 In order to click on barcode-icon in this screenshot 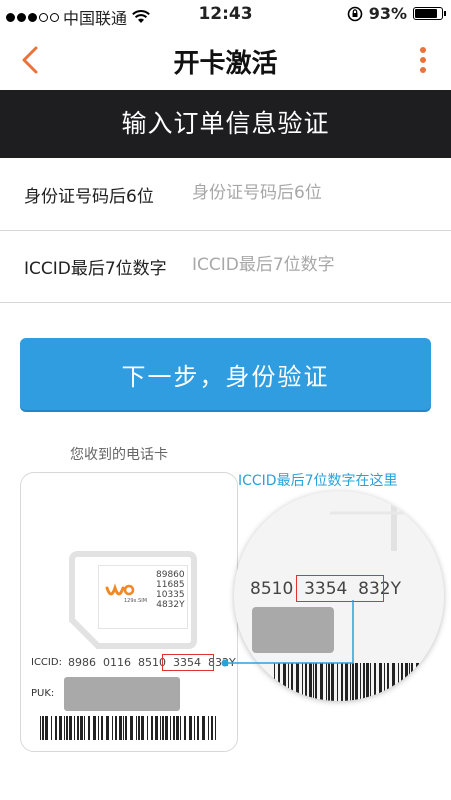, I will do `click(128, 728)`.